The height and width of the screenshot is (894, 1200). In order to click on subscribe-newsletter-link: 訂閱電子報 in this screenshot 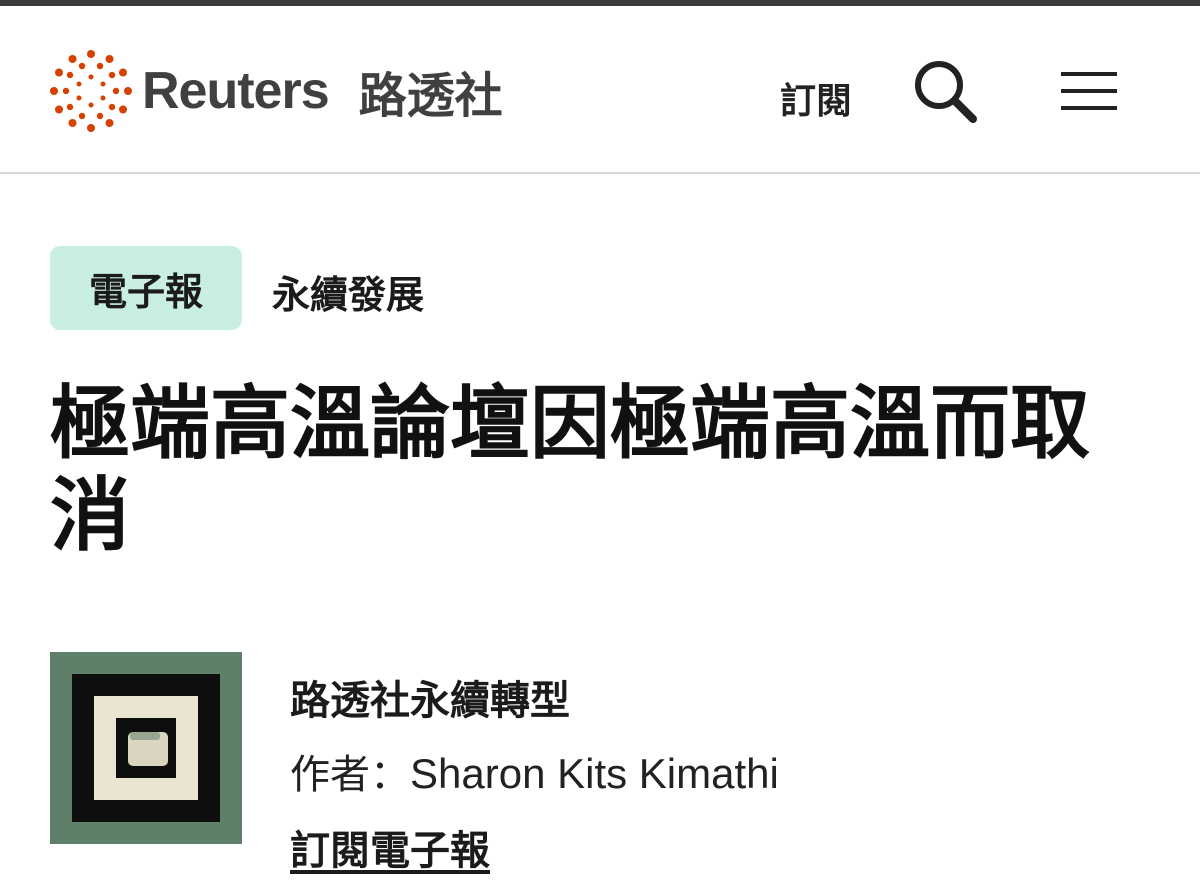, I will do `click(390, 847)`.